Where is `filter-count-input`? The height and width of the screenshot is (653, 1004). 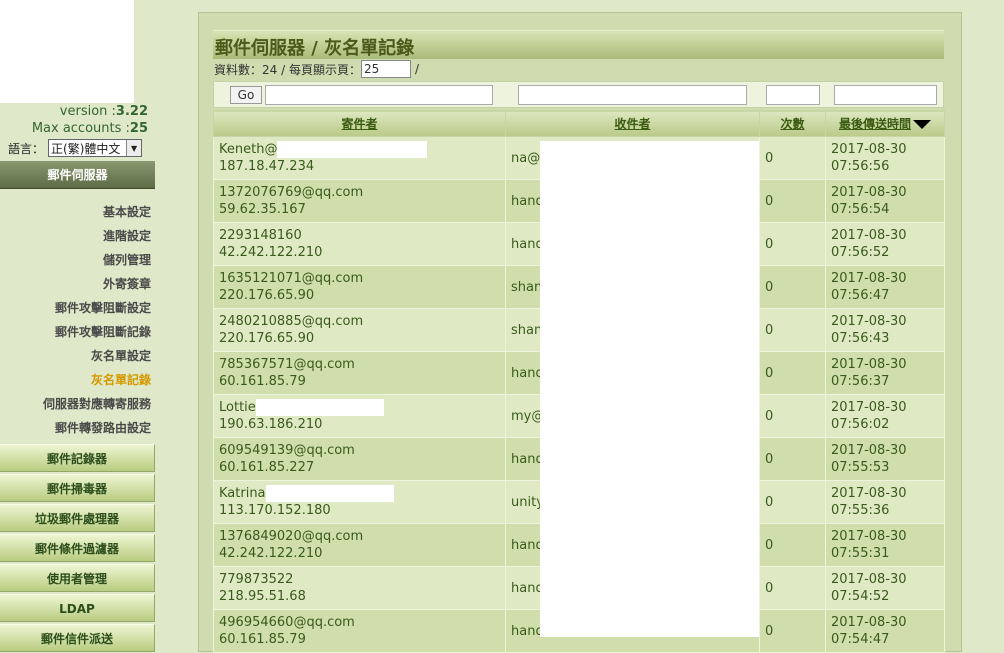 filter-count-input is located at coordinates (793, 95).